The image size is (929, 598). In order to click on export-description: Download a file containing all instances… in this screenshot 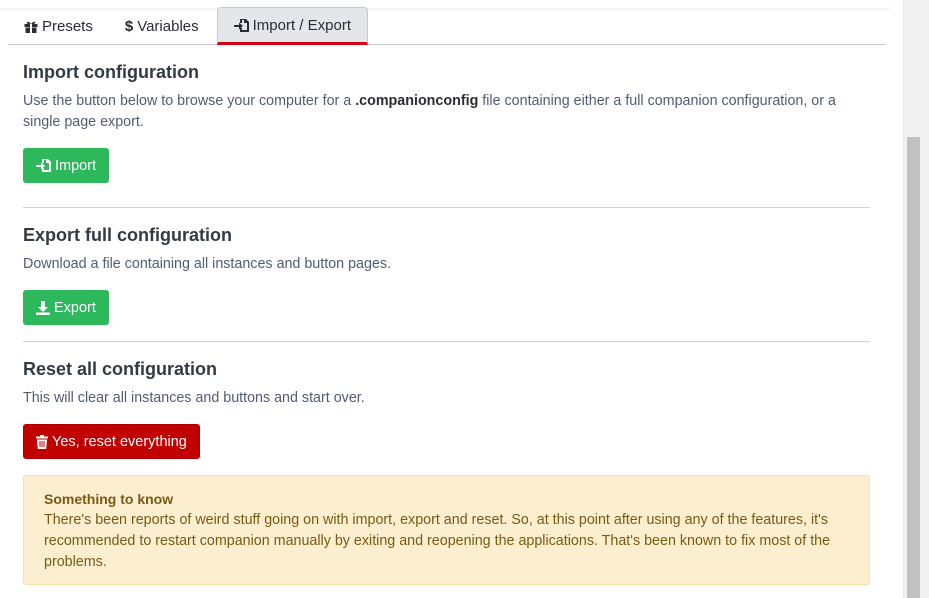, I will do `click(207, 264)`.